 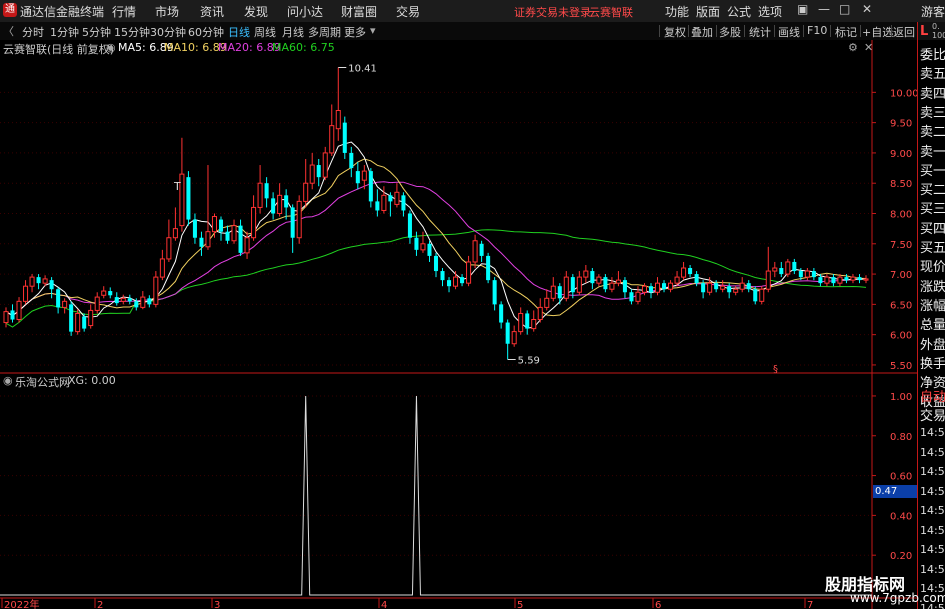 What do you see at coordinates (853, 47) in the screenshot?
I see `chart-settings-icon: ⚙` at bounding box center [853, 47].